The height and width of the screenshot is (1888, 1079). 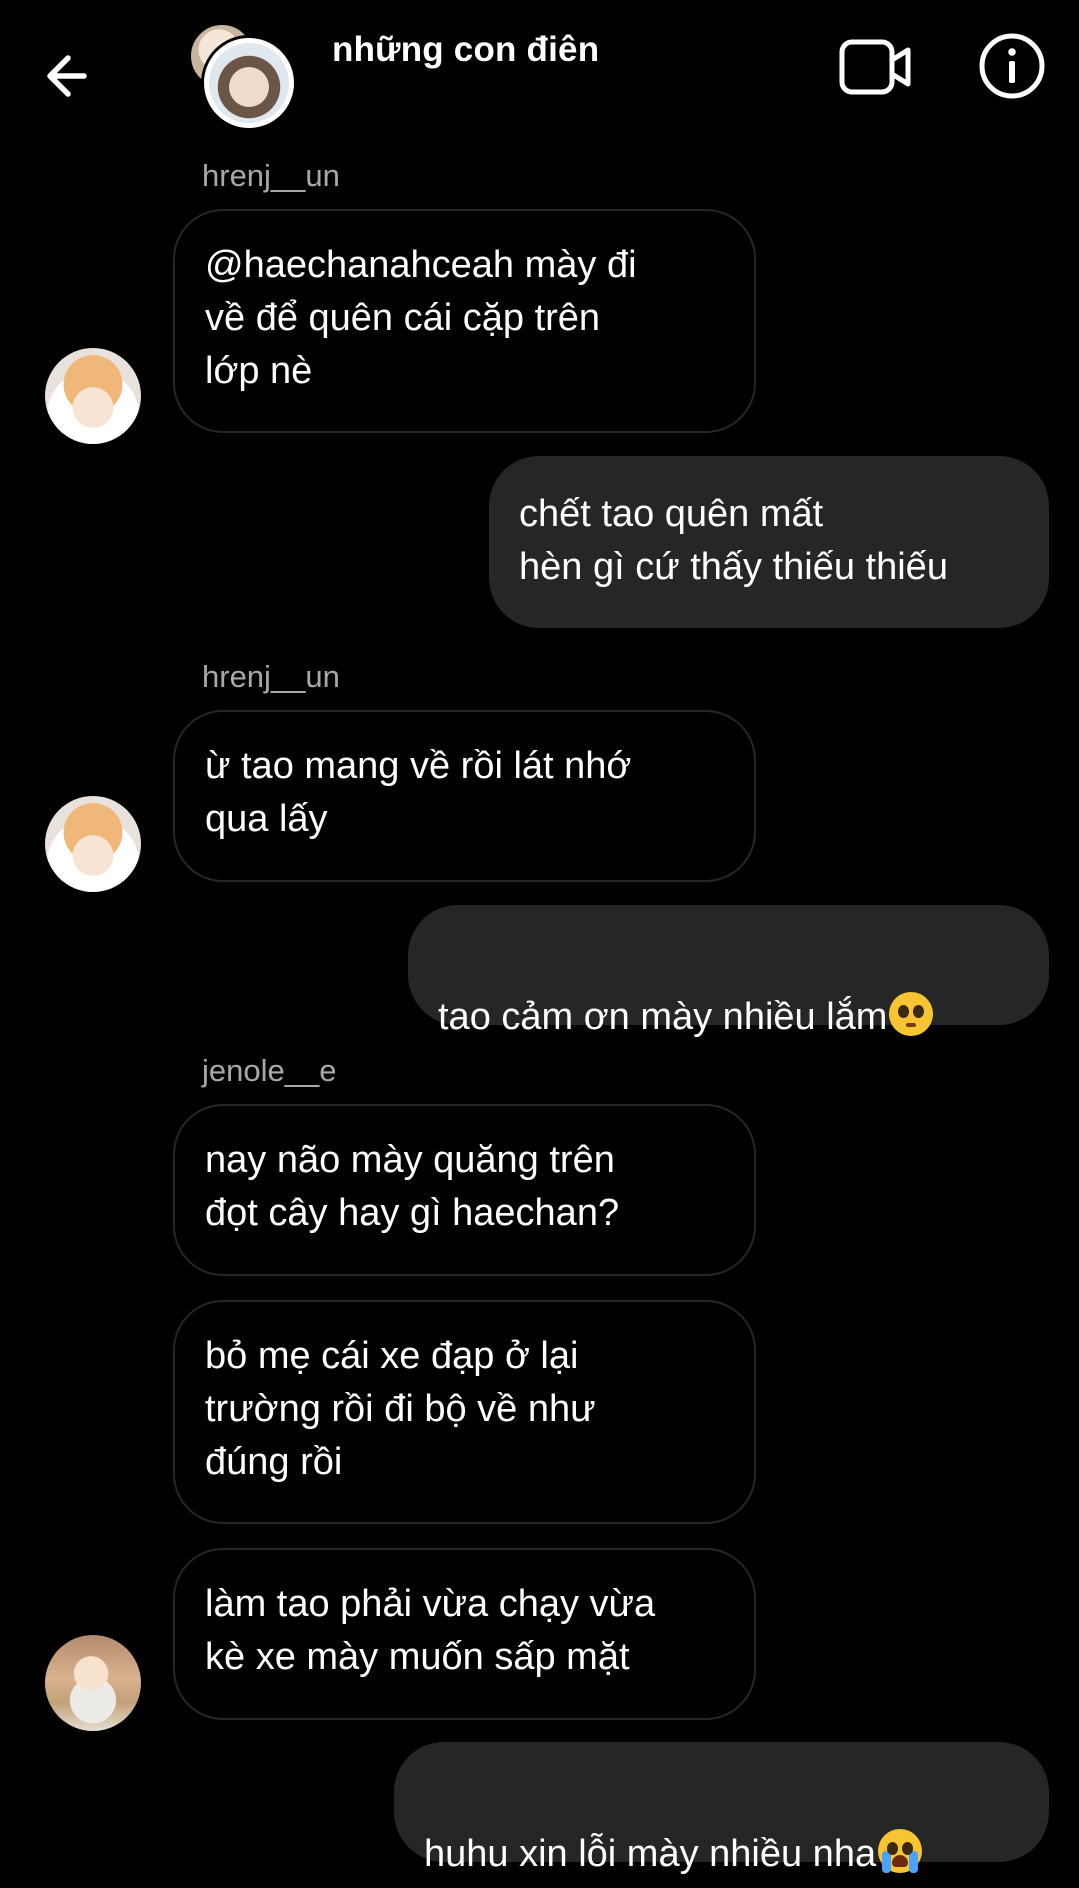 I want to click on video-call-button, so click(x=876, y=67).